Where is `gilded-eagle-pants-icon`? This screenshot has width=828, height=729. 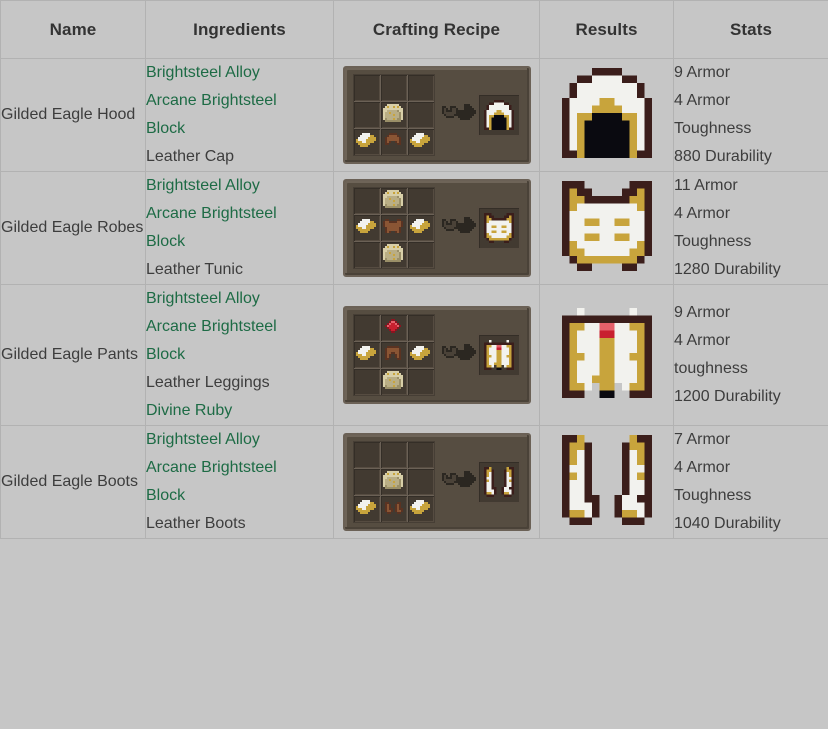
gilded-eagle-pants-icon is located at coordinates (606, 352).